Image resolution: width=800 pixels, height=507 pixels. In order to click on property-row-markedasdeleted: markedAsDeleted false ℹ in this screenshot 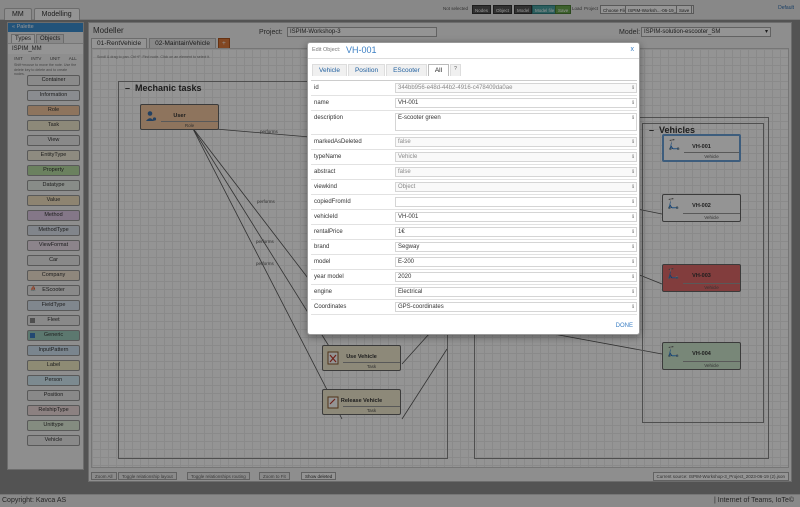, I will do `click(474, 142)`.